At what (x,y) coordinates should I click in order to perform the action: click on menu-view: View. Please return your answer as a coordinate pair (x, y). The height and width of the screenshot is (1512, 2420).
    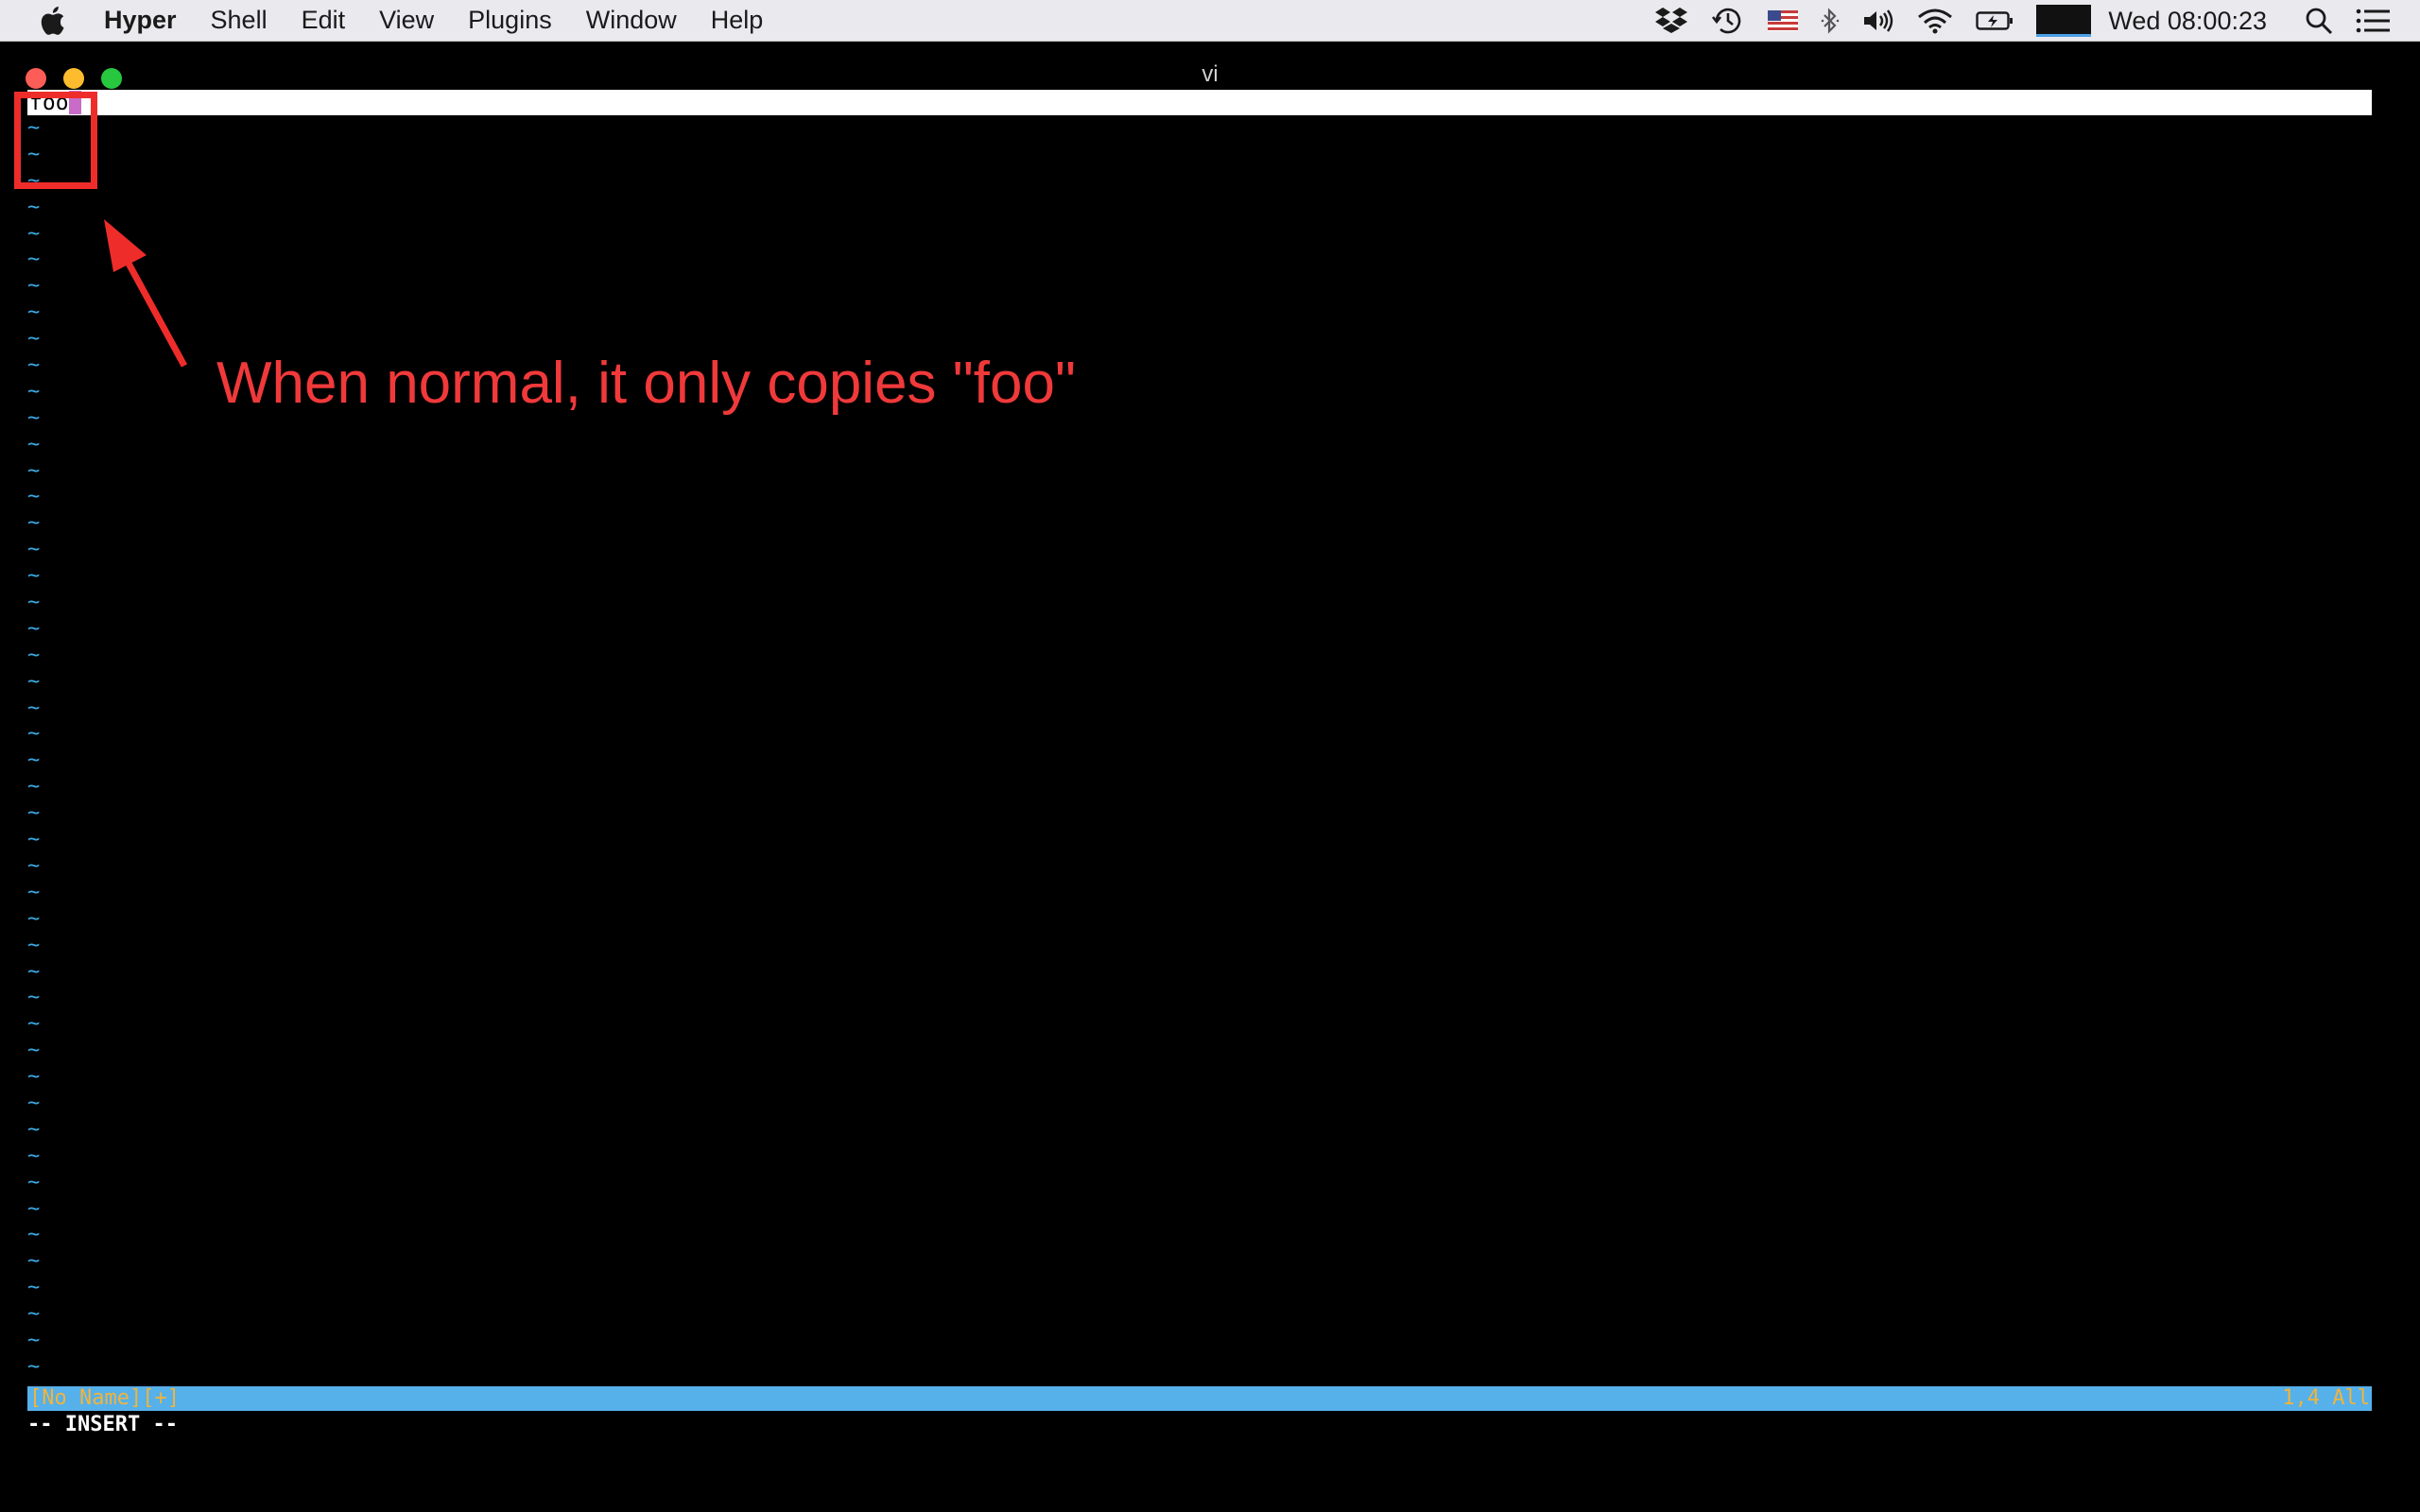
    Looking at the image, I should click on (407, 20).